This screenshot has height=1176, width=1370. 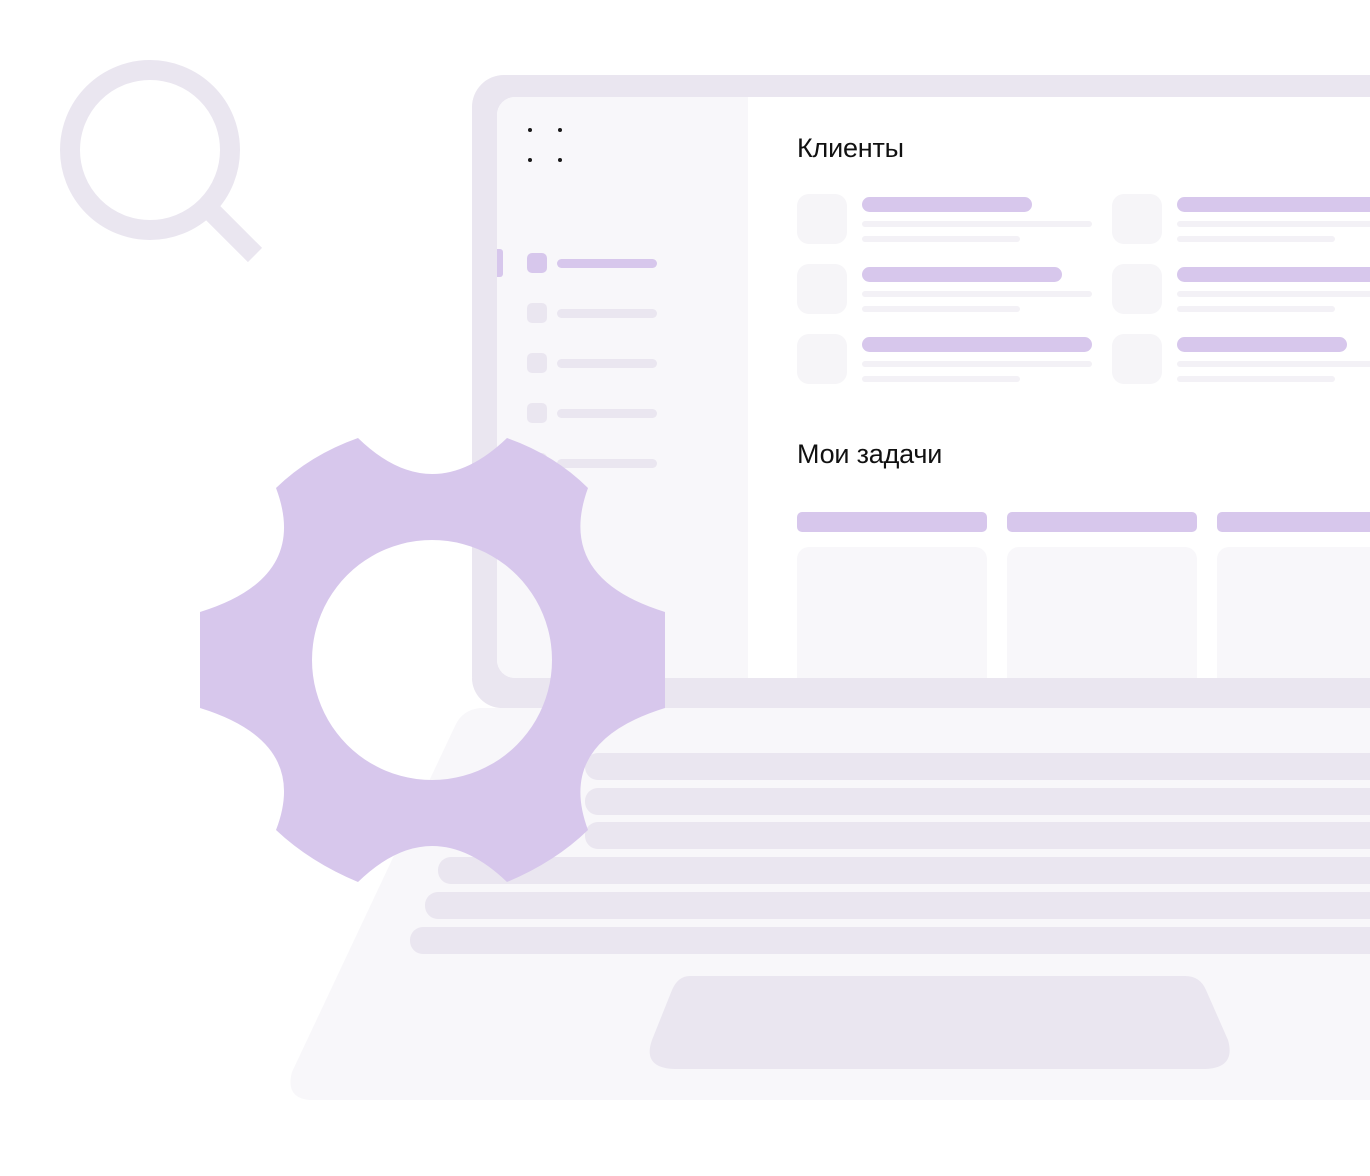 I want to click on sidebar-item-active, so click(x=592, y=263).